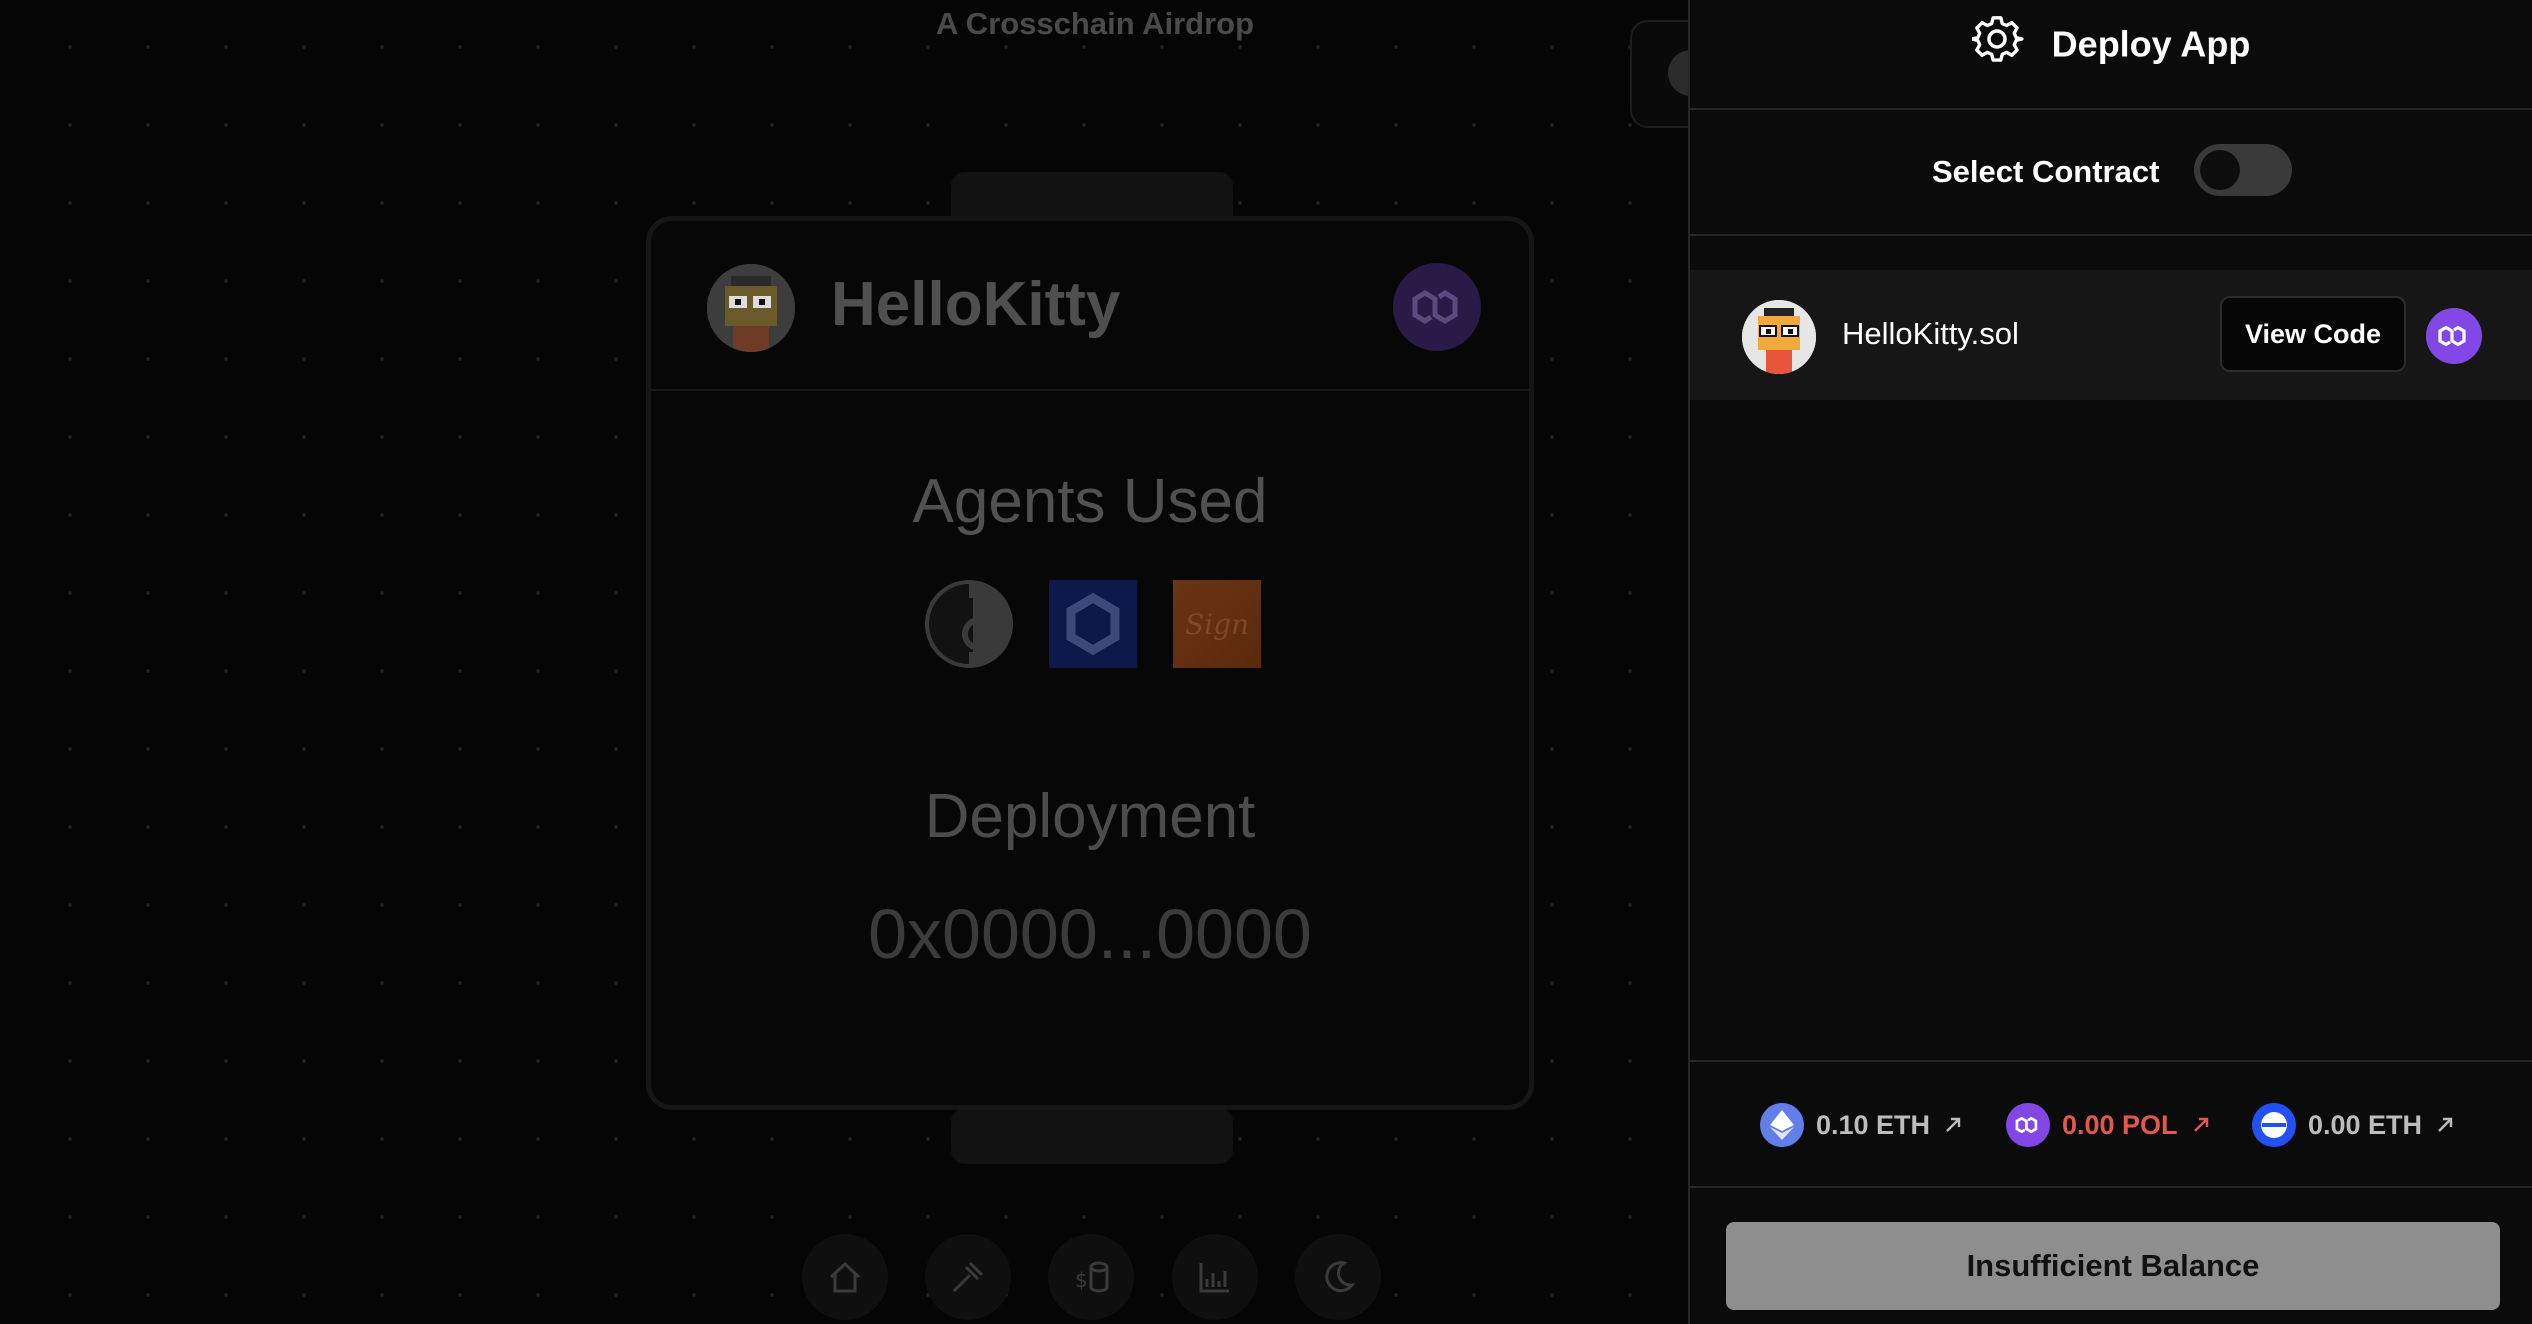  I want to click on card-bottom-handle, so click(1092, 1136).